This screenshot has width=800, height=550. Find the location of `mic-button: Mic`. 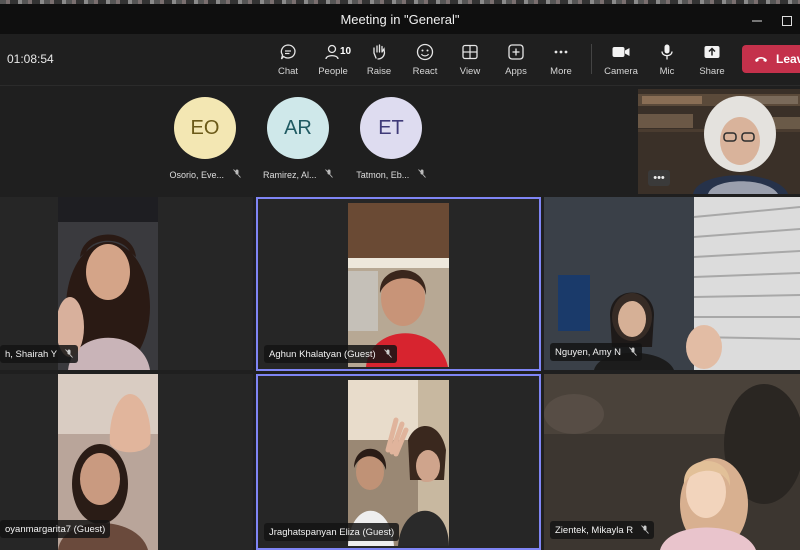

mic-button: Mic is located at coordinates (667, 62).